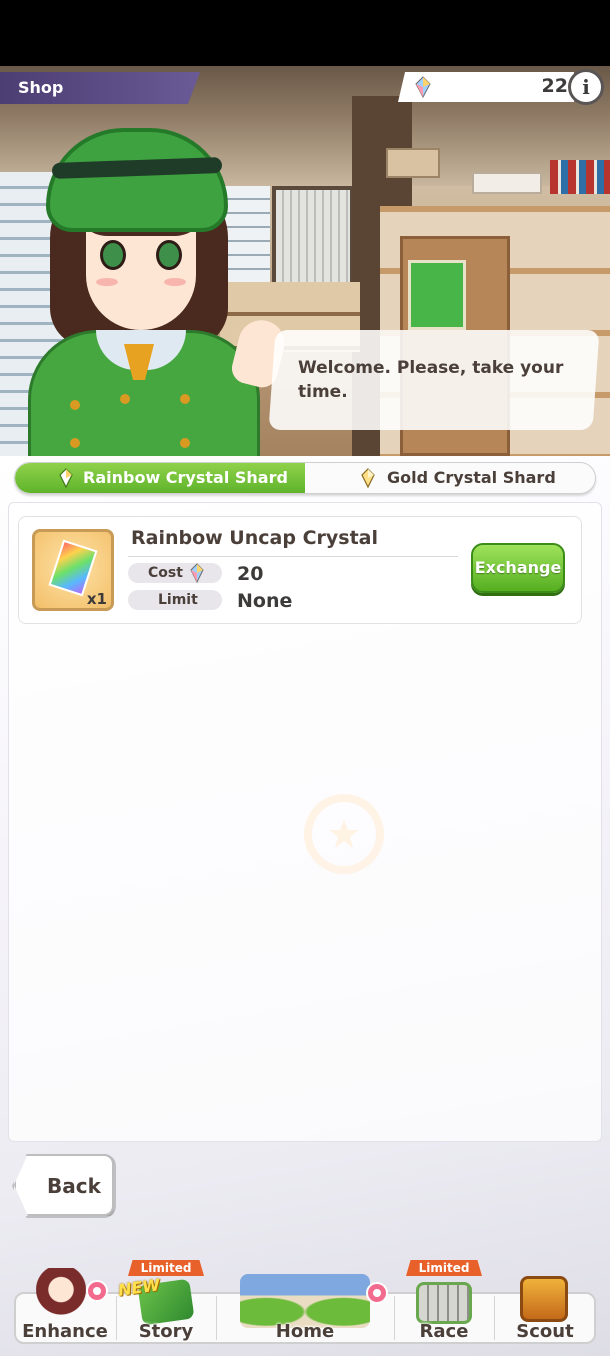 This screenshot has height=1356, width=610. I want to click on character-eye-left, so click(113, 255).